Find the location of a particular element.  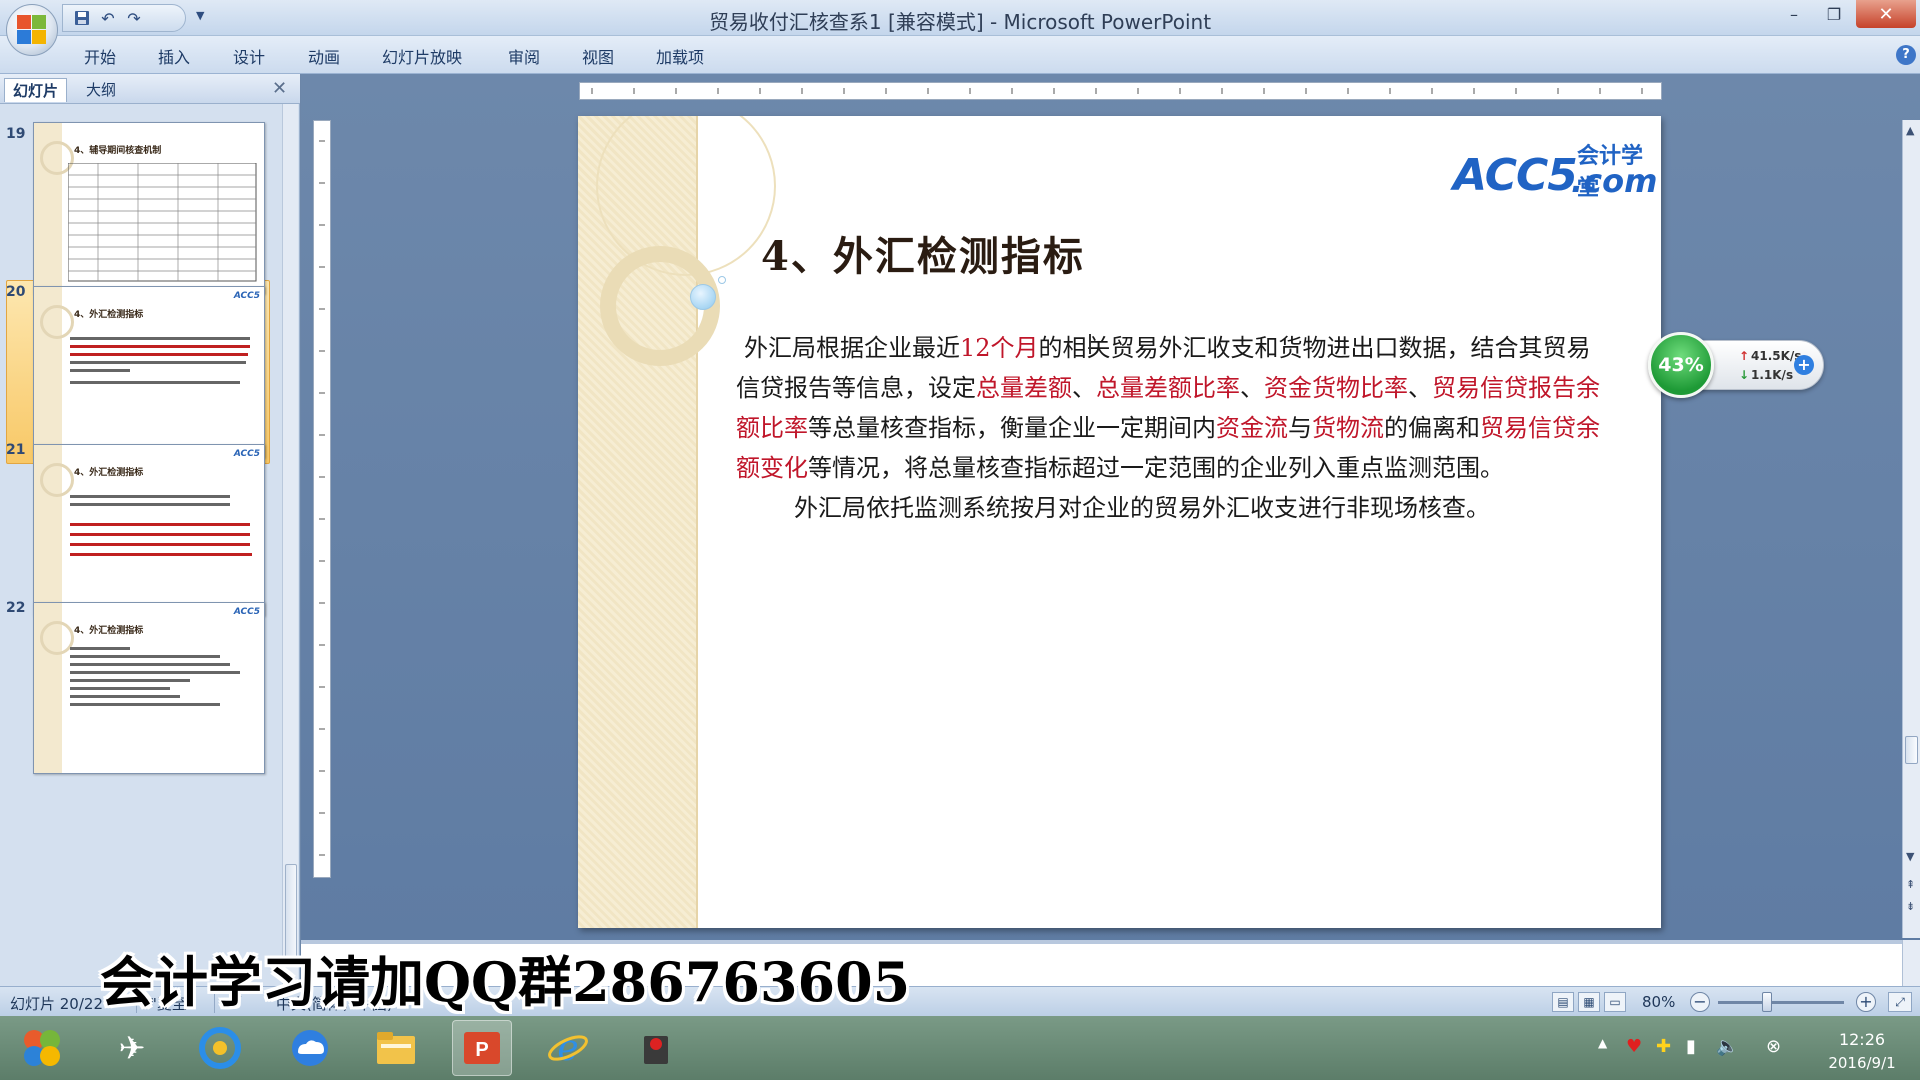

tab-view: 视图 is located at coordinates (598, 56).